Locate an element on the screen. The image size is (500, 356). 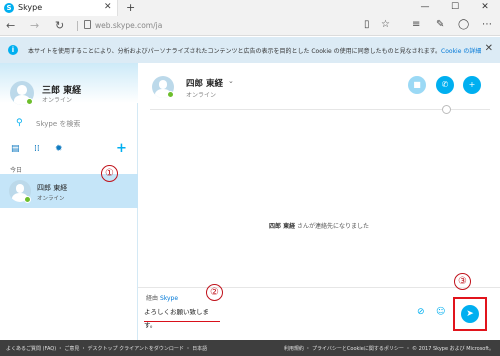
contact-list-item: 四郎 東経 オンライン is located at coordinates (69, 191).